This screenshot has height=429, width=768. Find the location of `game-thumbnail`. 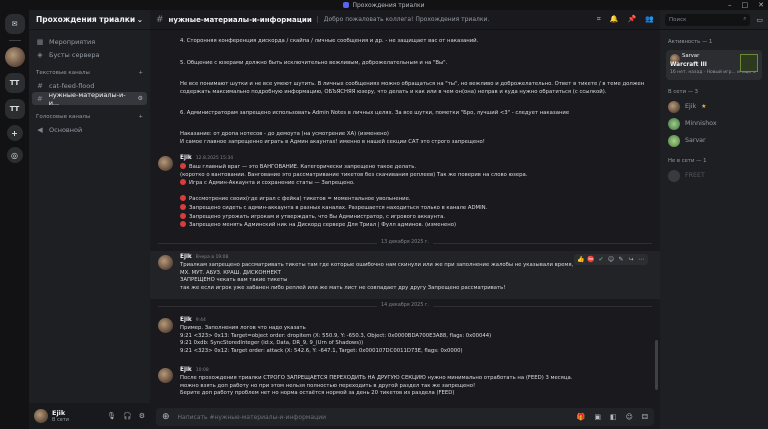

game-thumbnail is located at coordinates (749, 63).